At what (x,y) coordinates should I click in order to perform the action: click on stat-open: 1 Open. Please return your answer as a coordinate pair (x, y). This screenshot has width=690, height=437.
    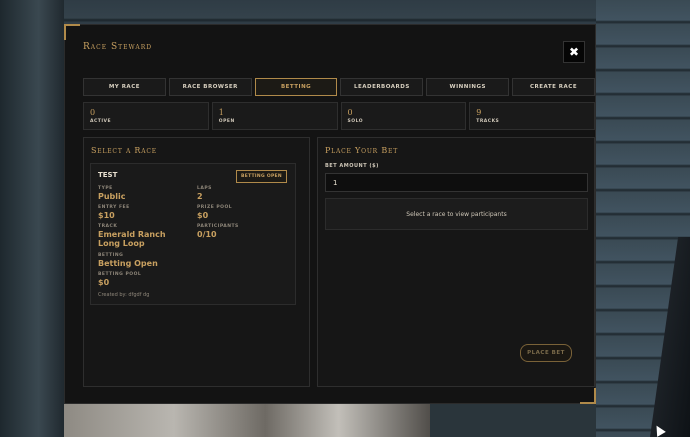
    Looking at the image, I should click on (274, 116).